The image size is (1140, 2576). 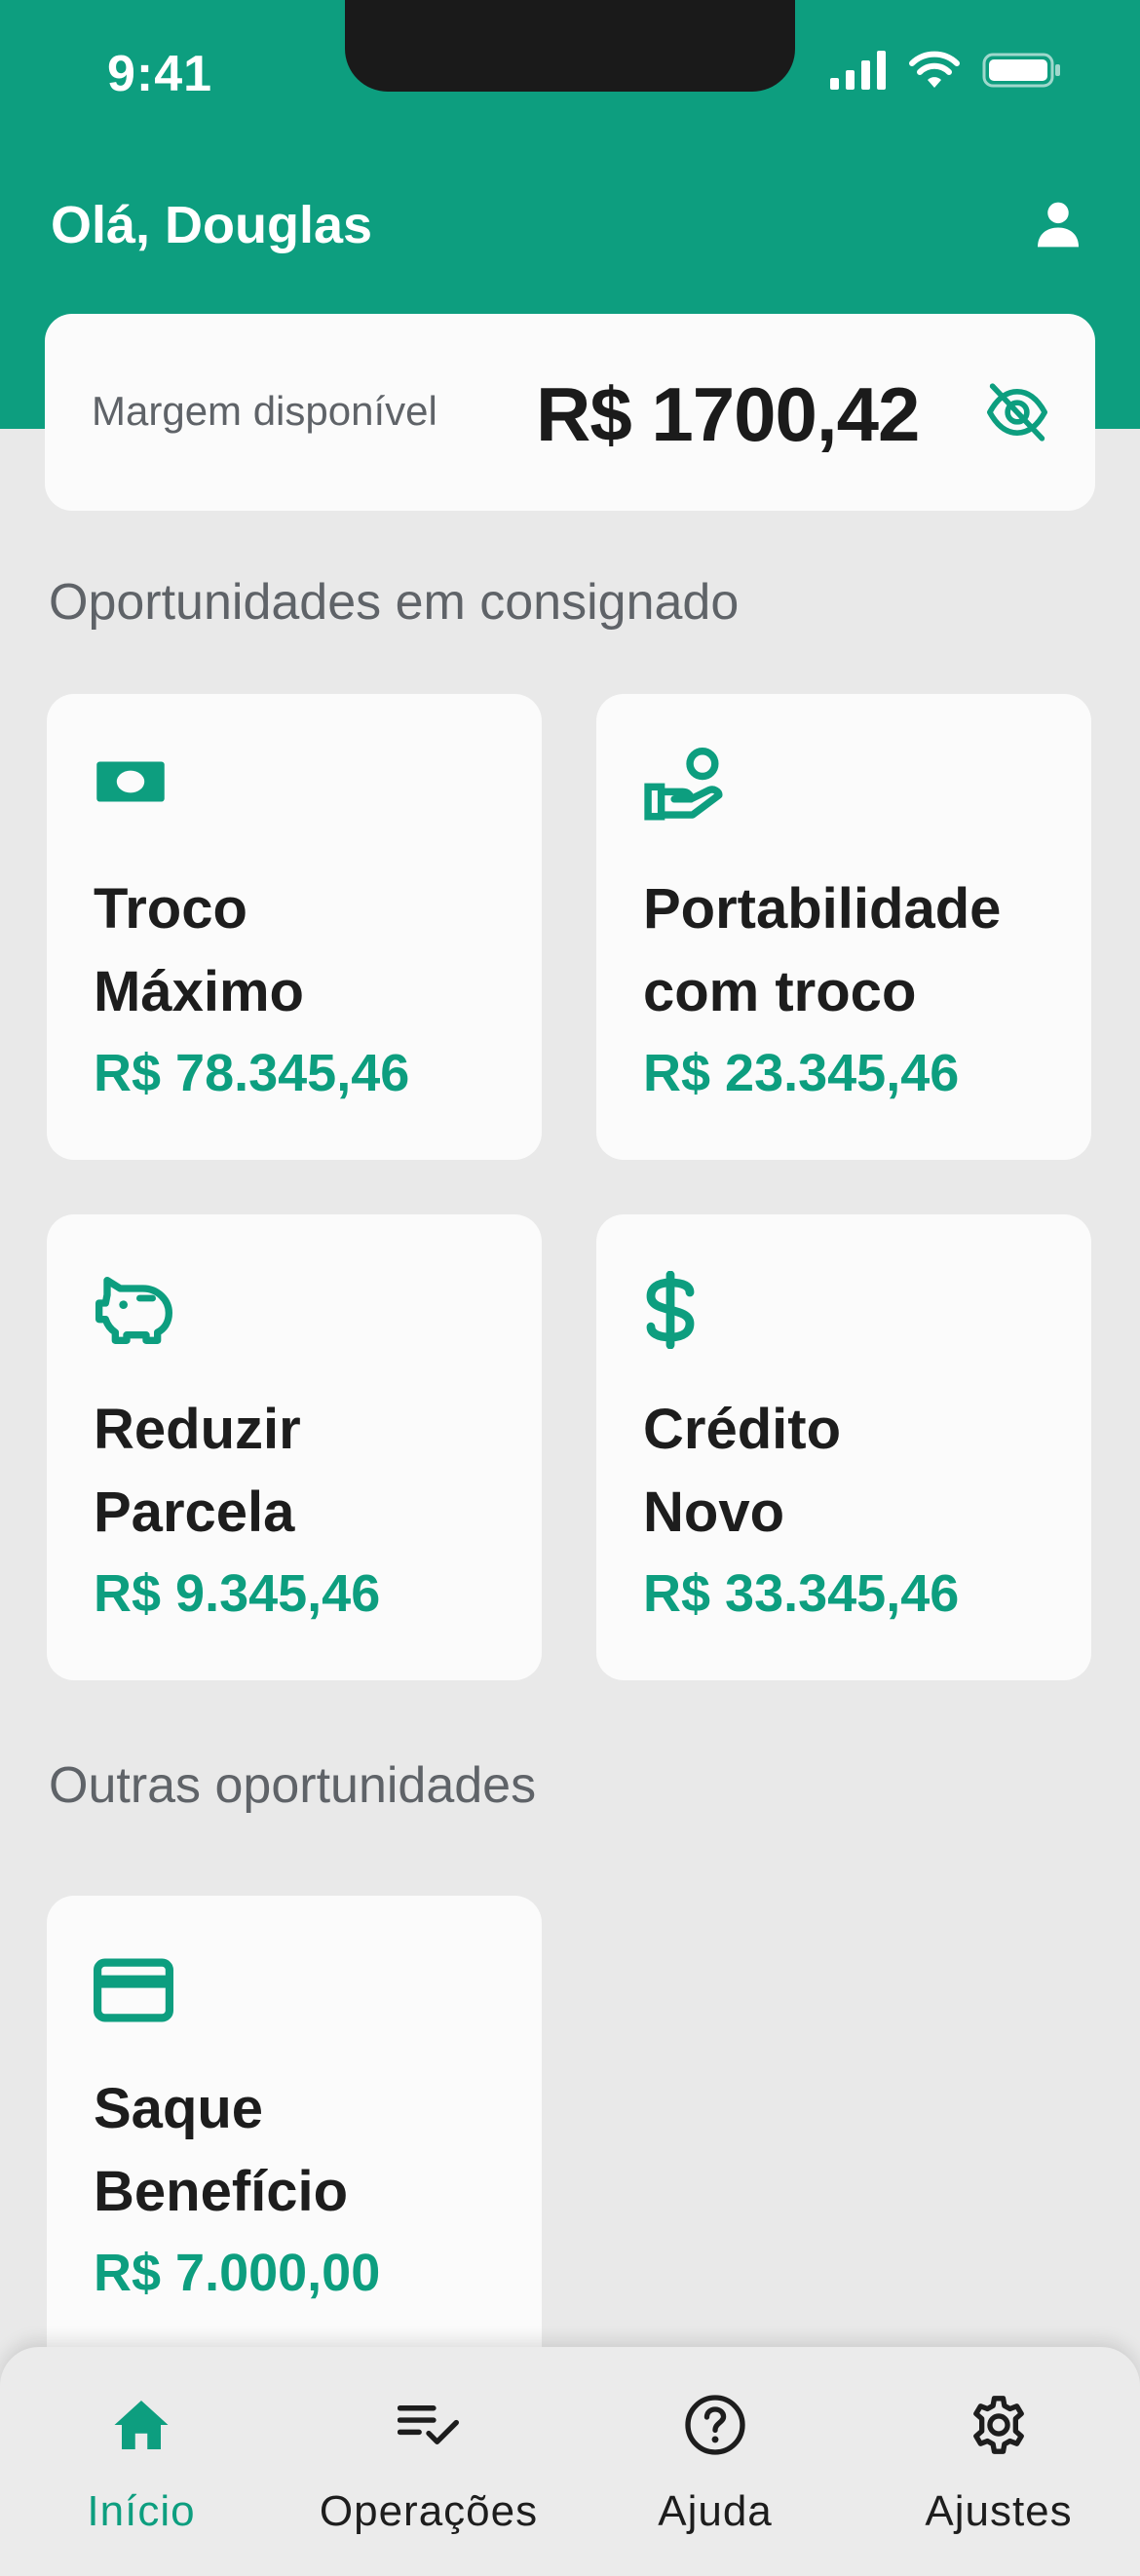 I want to click on card-portabilidade: Portabilidade com troco R$ 23.345,46, so click(x=844, y=927).